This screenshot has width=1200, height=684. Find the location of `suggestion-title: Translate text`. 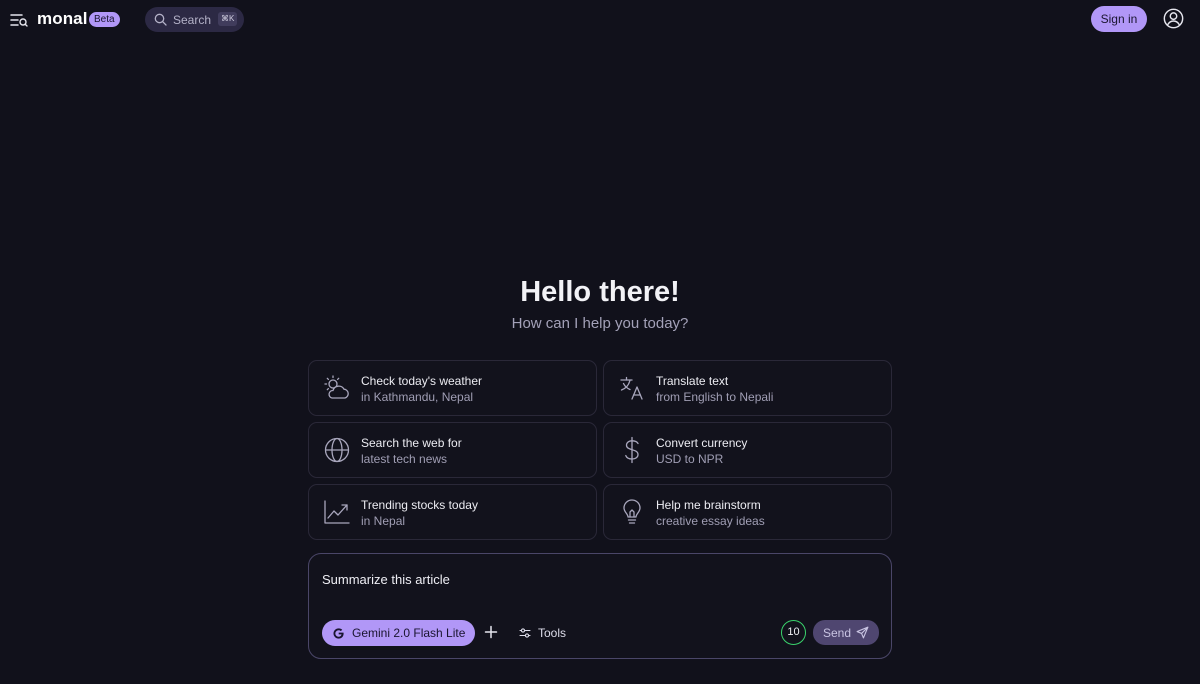

suggestion-title: Translate text is located at coordinates (692, 381).